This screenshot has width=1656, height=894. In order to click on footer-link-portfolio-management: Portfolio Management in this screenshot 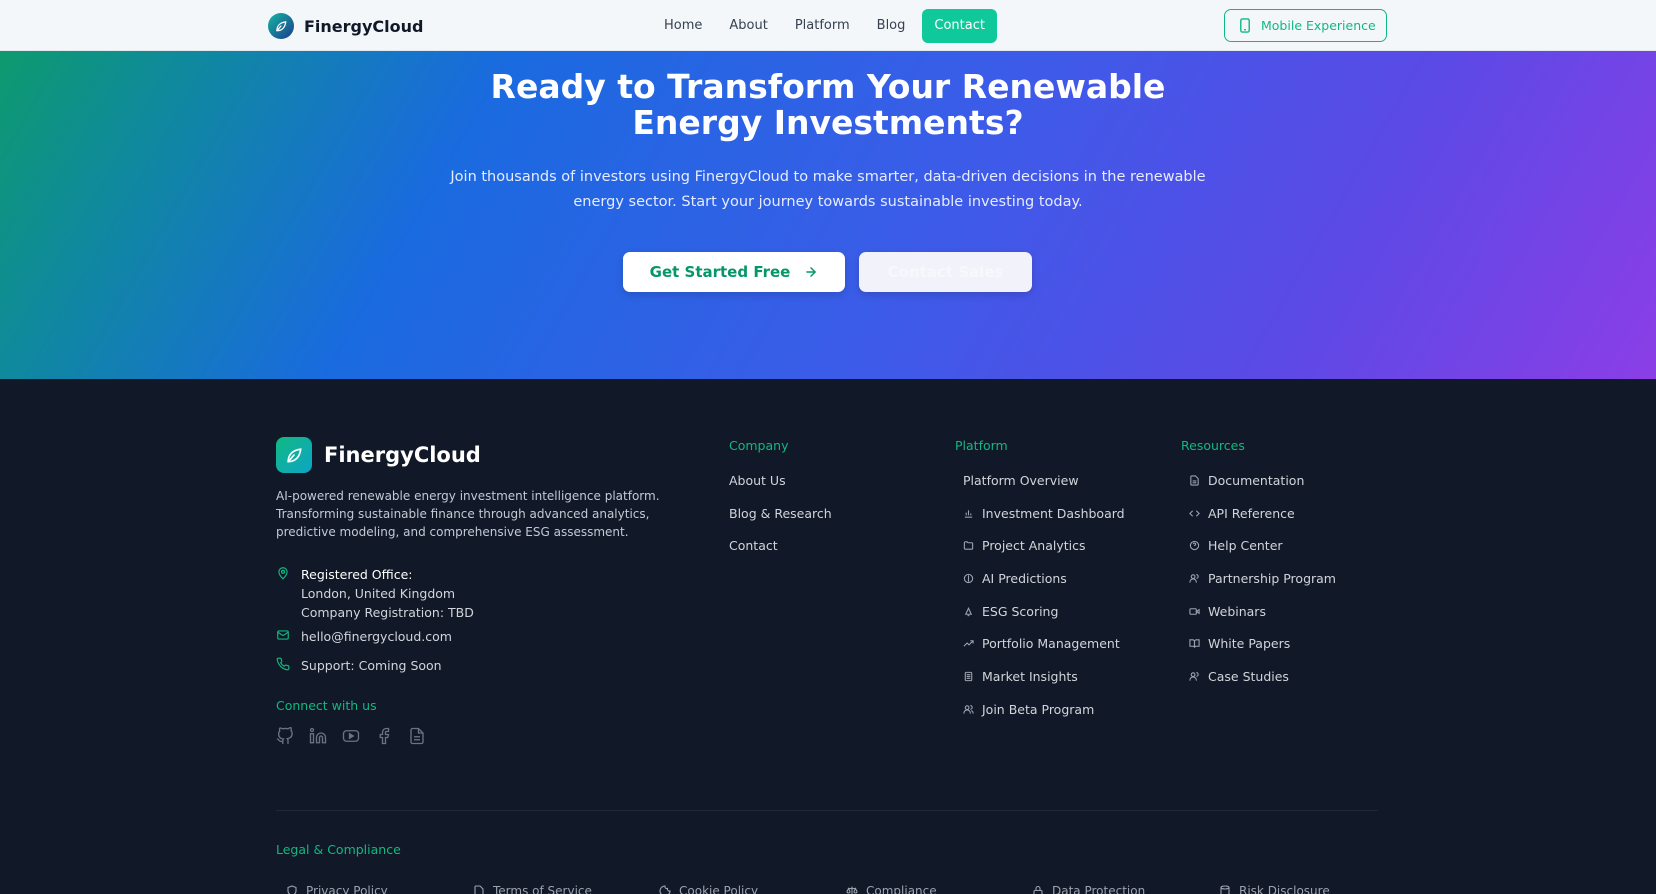, I will do `click(1044, 643)`.